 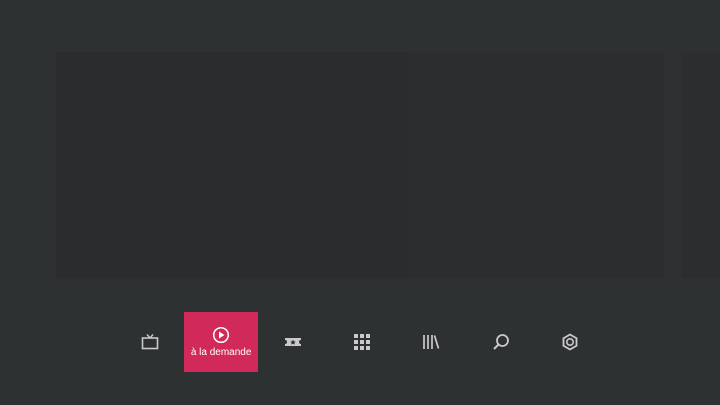 What do you see at coordinates (700, 165) in the screenshot?
I see `next-content-card` at bounding box center [700, 165].